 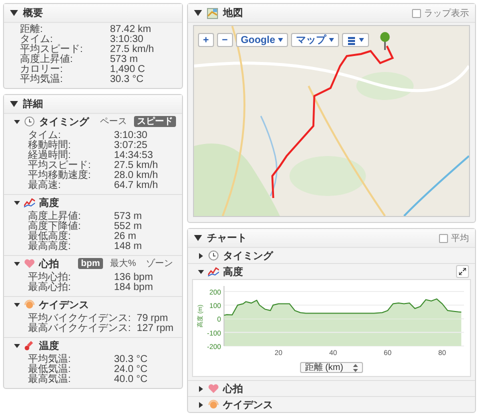 What do you see at coordinates (50, 247) in the screenshot?
I see `field-label: 最高高度:` at bounding box center [50, 247].